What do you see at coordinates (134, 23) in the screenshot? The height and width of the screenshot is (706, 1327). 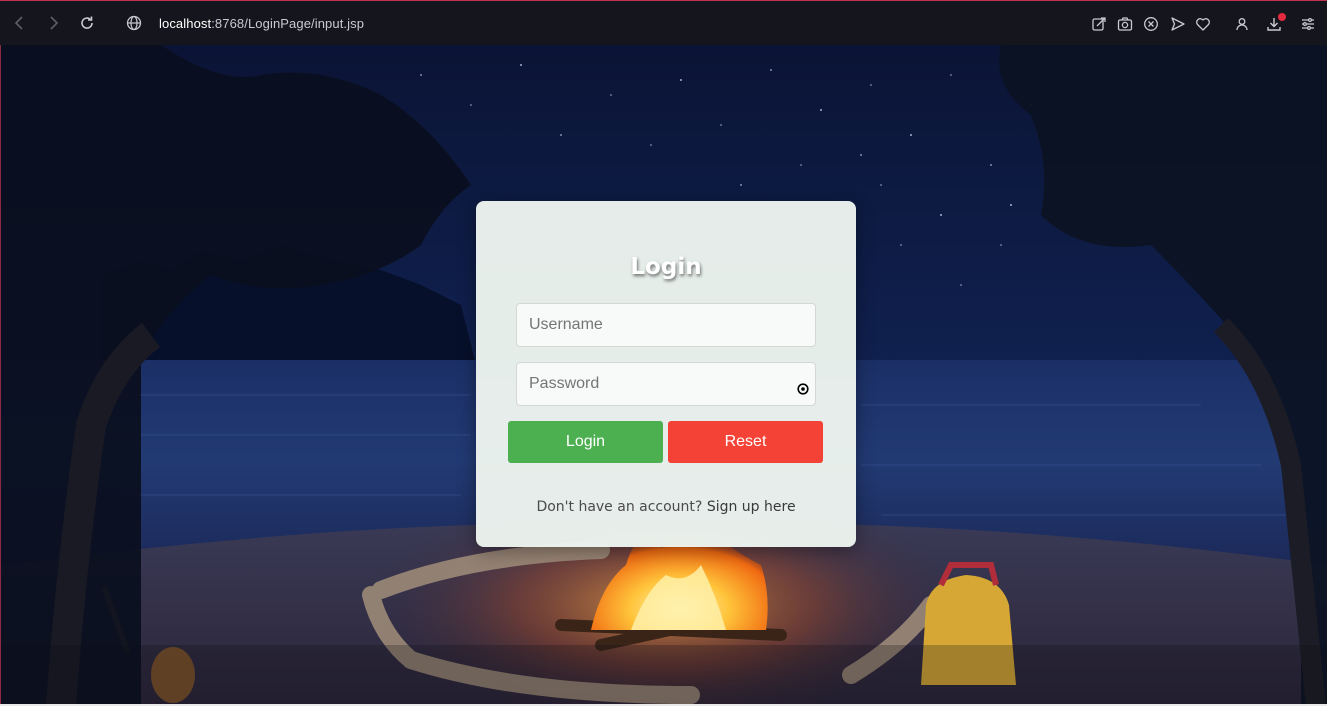 I see `globe-icon` at bounding box center [134, 23].